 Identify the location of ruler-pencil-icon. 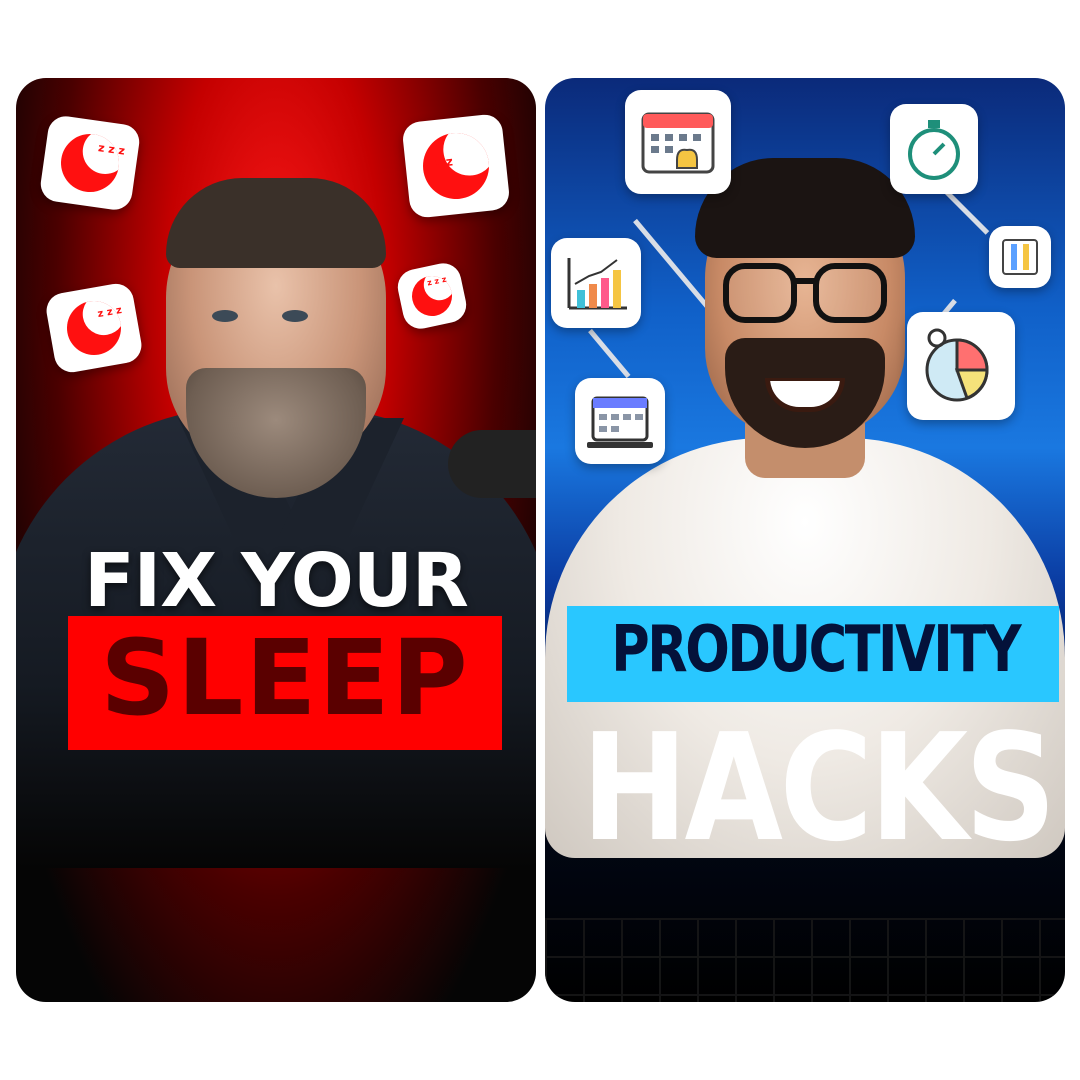
(1020, 257).